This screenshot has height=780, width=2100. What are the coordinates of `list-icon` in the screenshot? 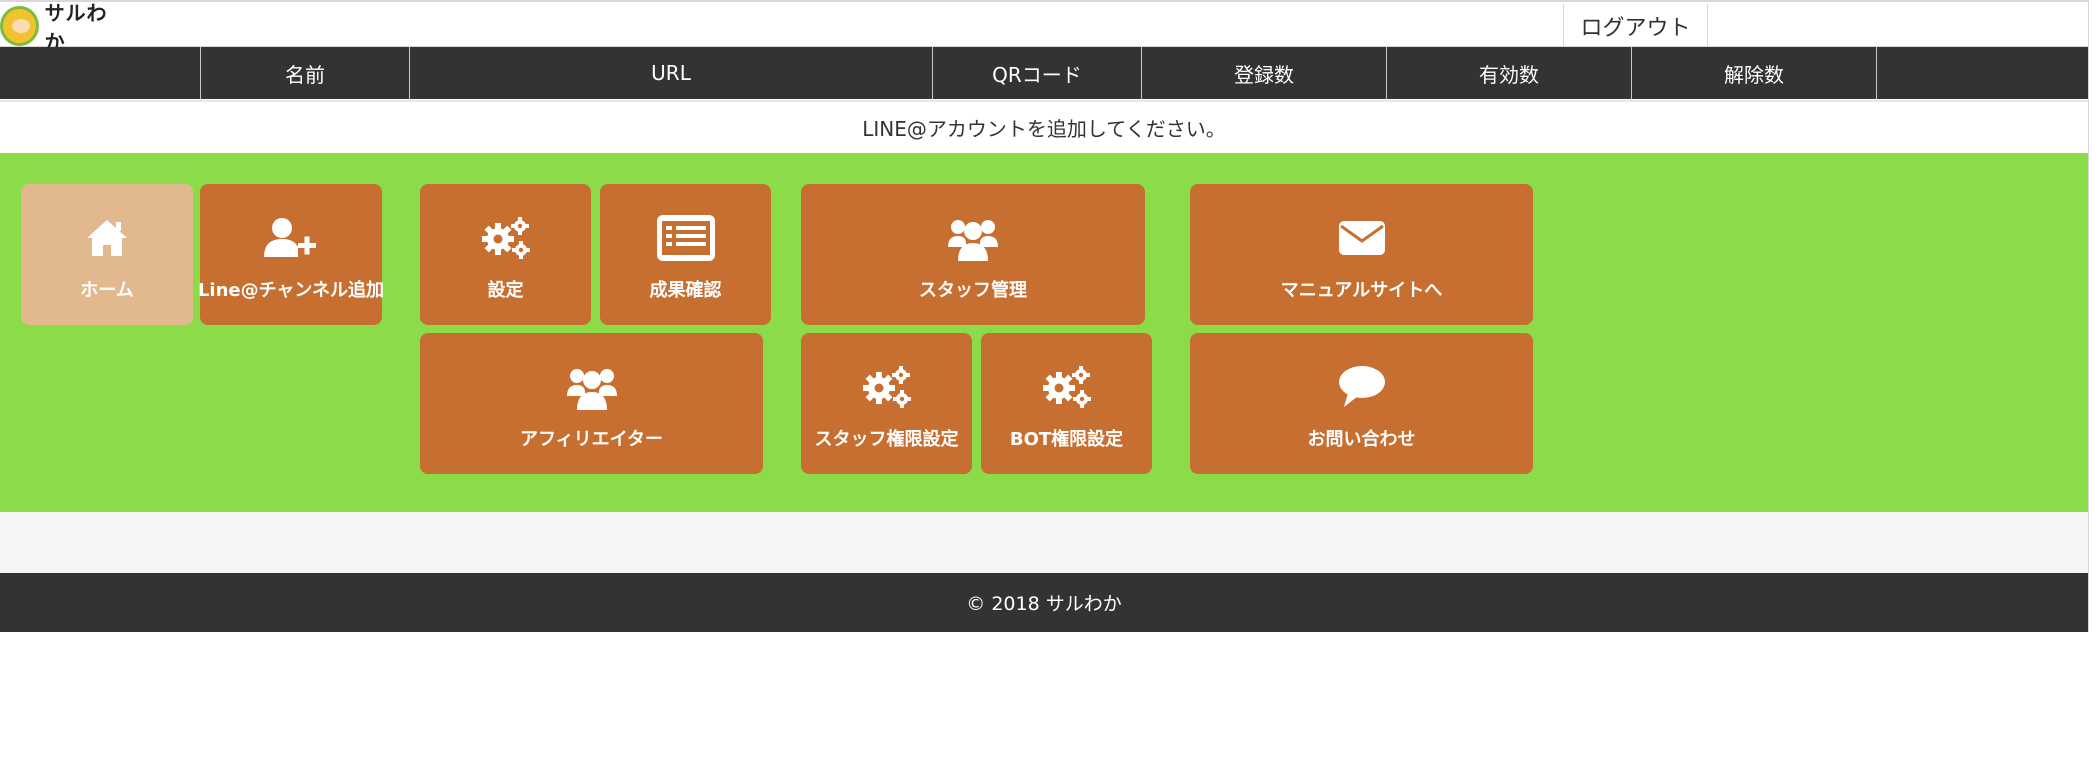 It's located at (686, 238).